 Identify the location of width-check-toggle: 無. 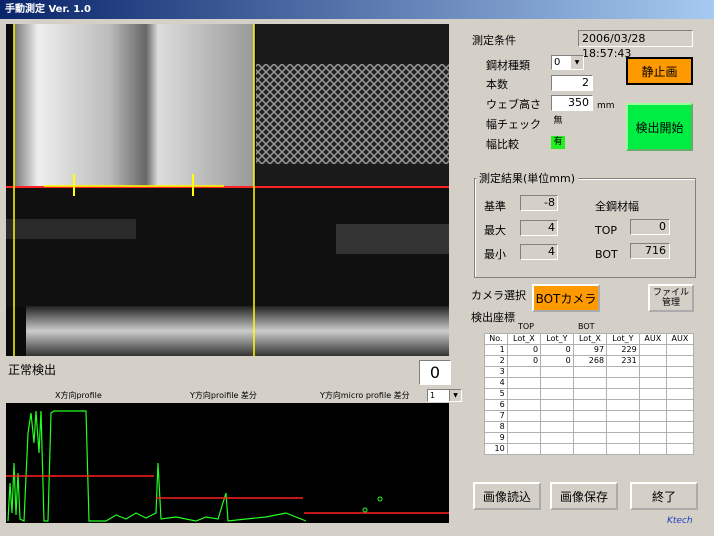
(558, 121).